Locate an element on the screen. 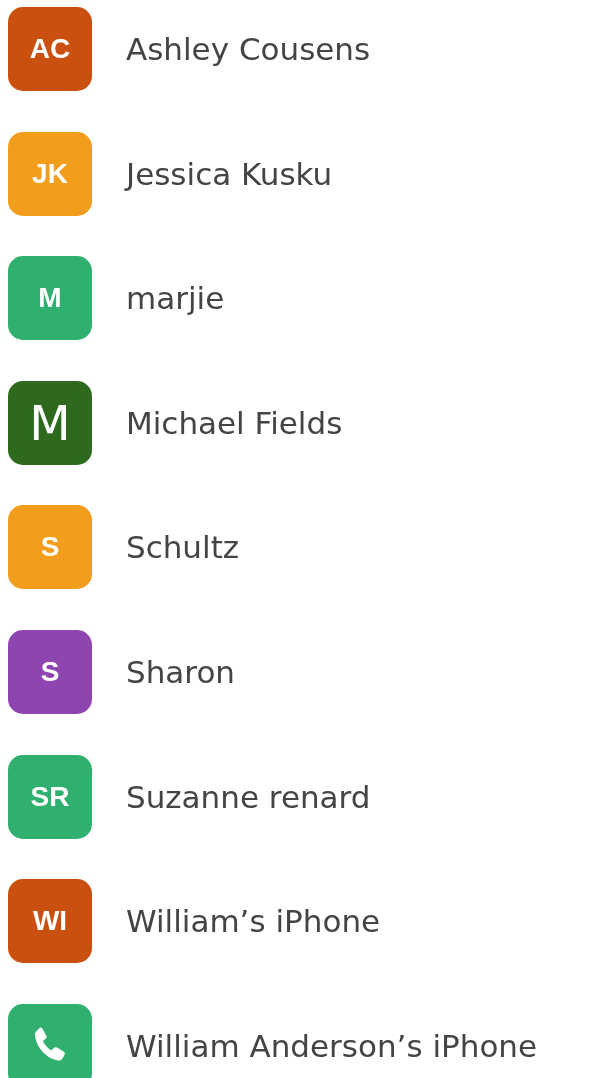 The image size is (598, 1078). avatar: SR is located at coordinates (50, 796).